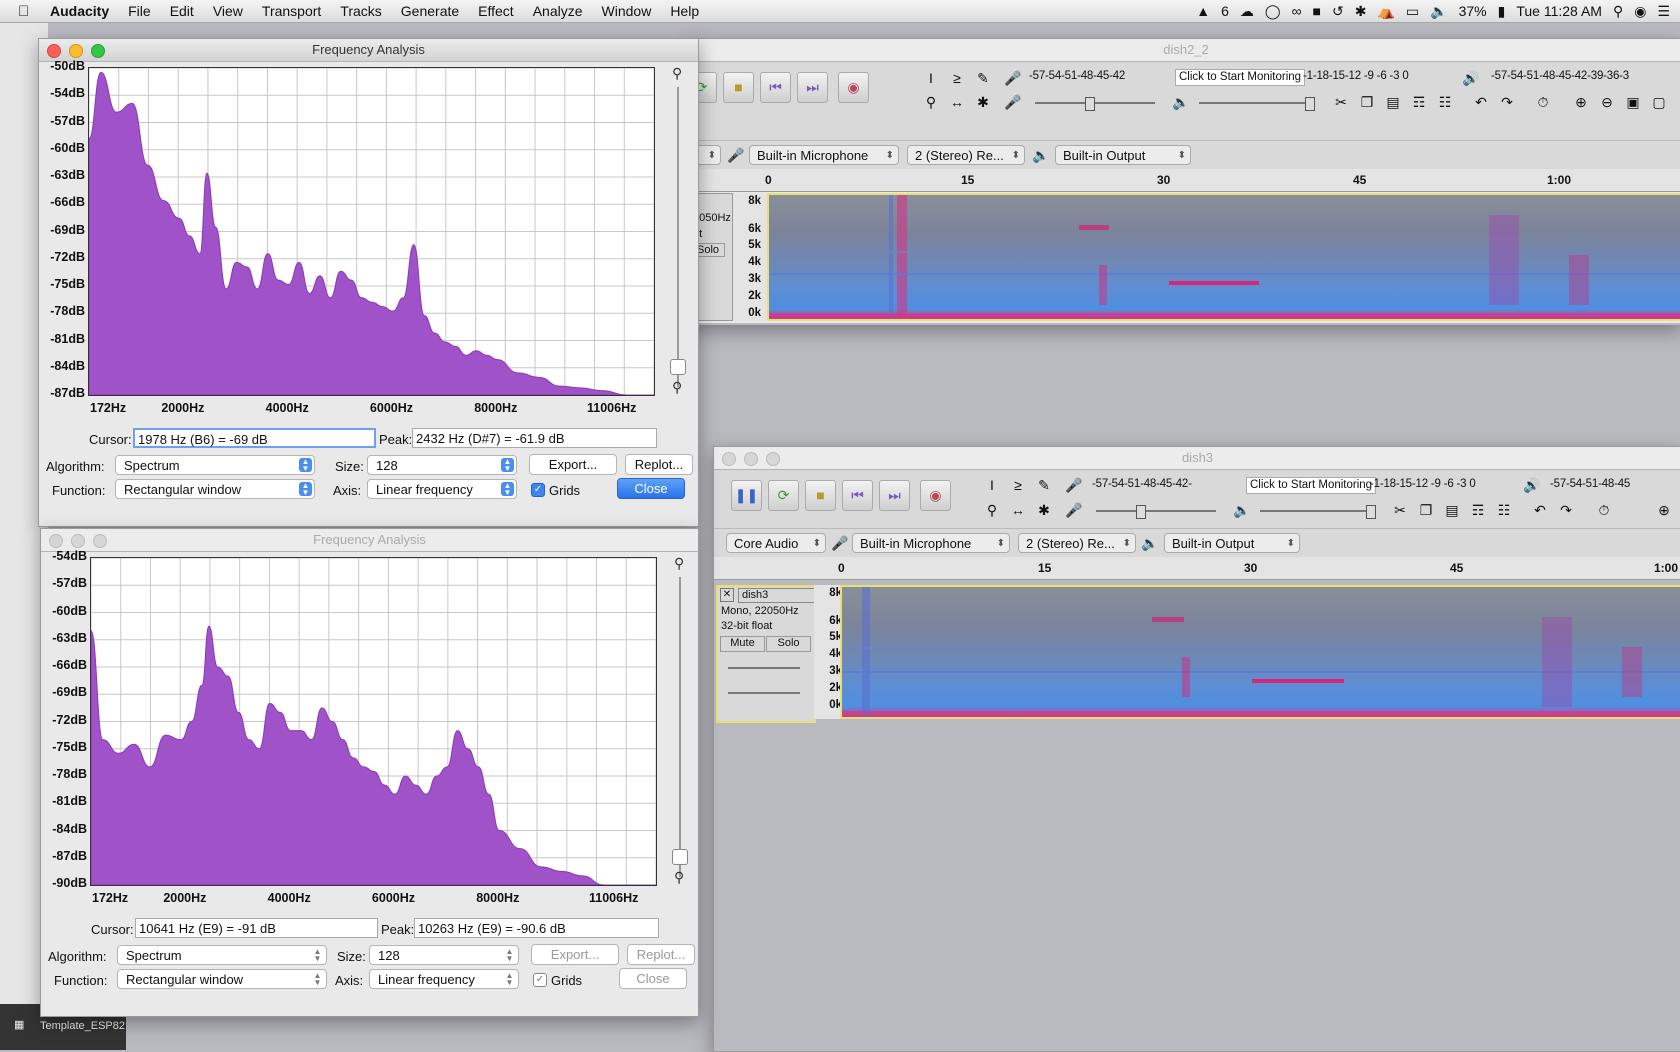 This screenshot has width=1680, height=1052. Describe the element at coordinates (824, 155) in the screenshot. I see `input-device-select: Built-in Microphone` at that location.